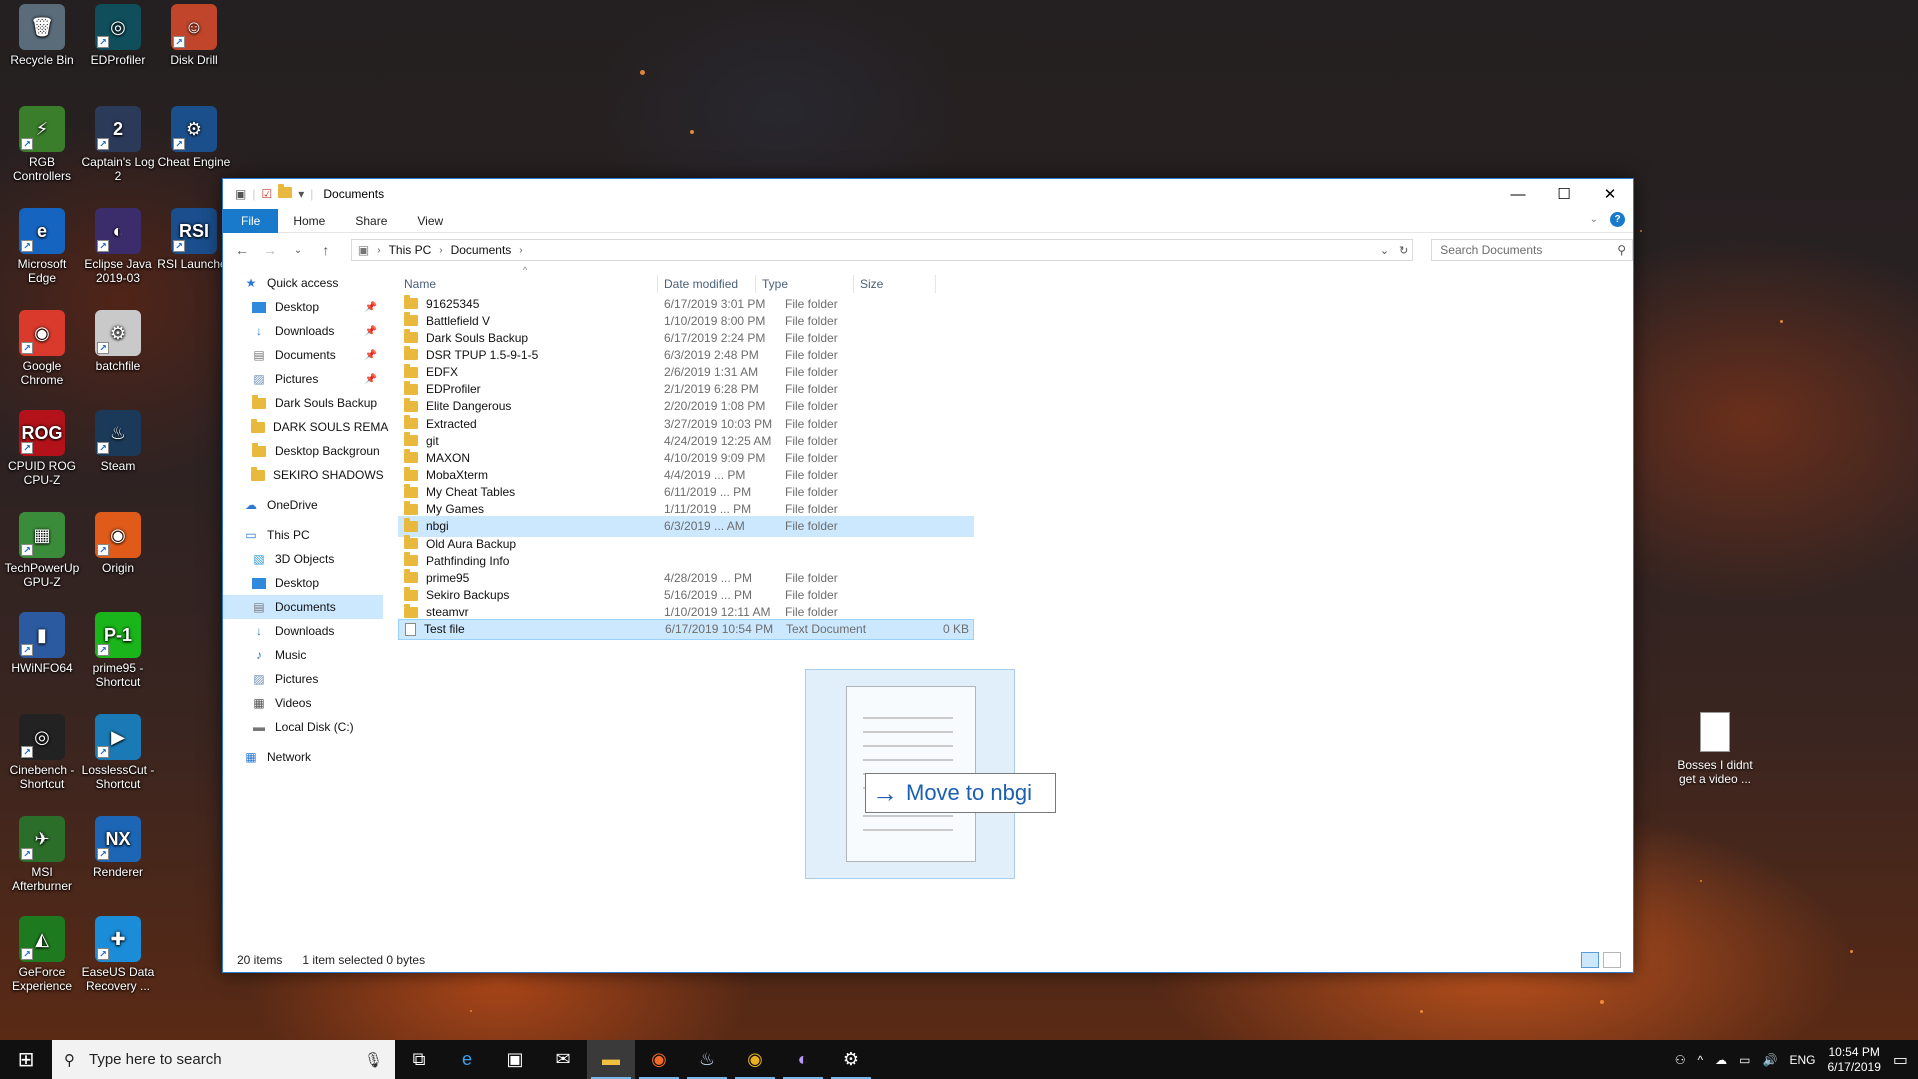  What do you see at coordinates (528, 284) in the screenshot?
I see `column-header-name: Name` at bounding box center [528, 284].